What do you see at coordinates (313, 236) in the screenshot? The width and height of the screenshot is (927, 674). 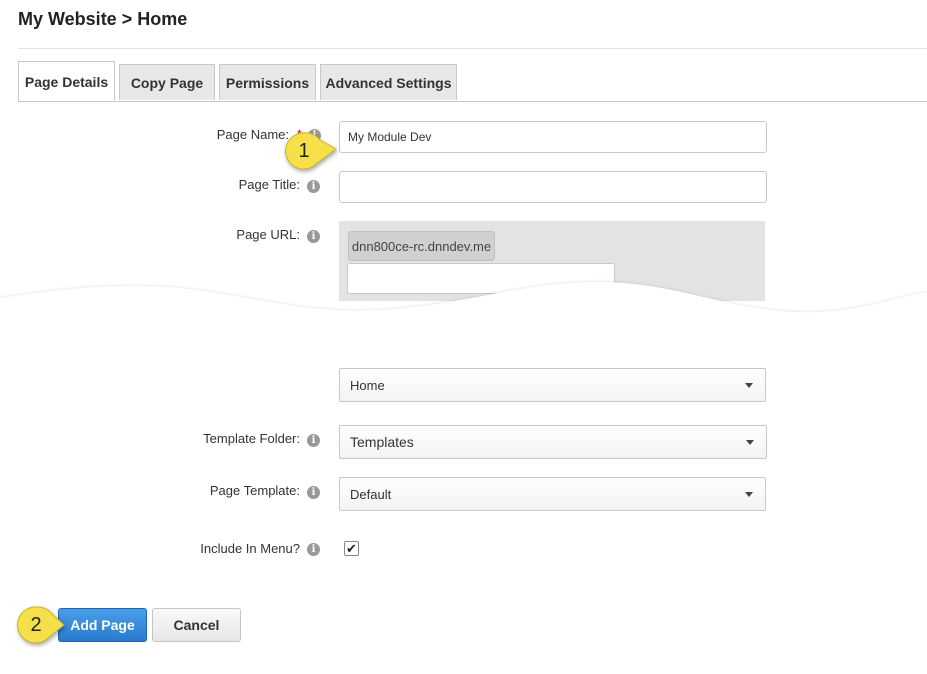 I see `page-url-info-icon: i` at bounding box center [313, 236].